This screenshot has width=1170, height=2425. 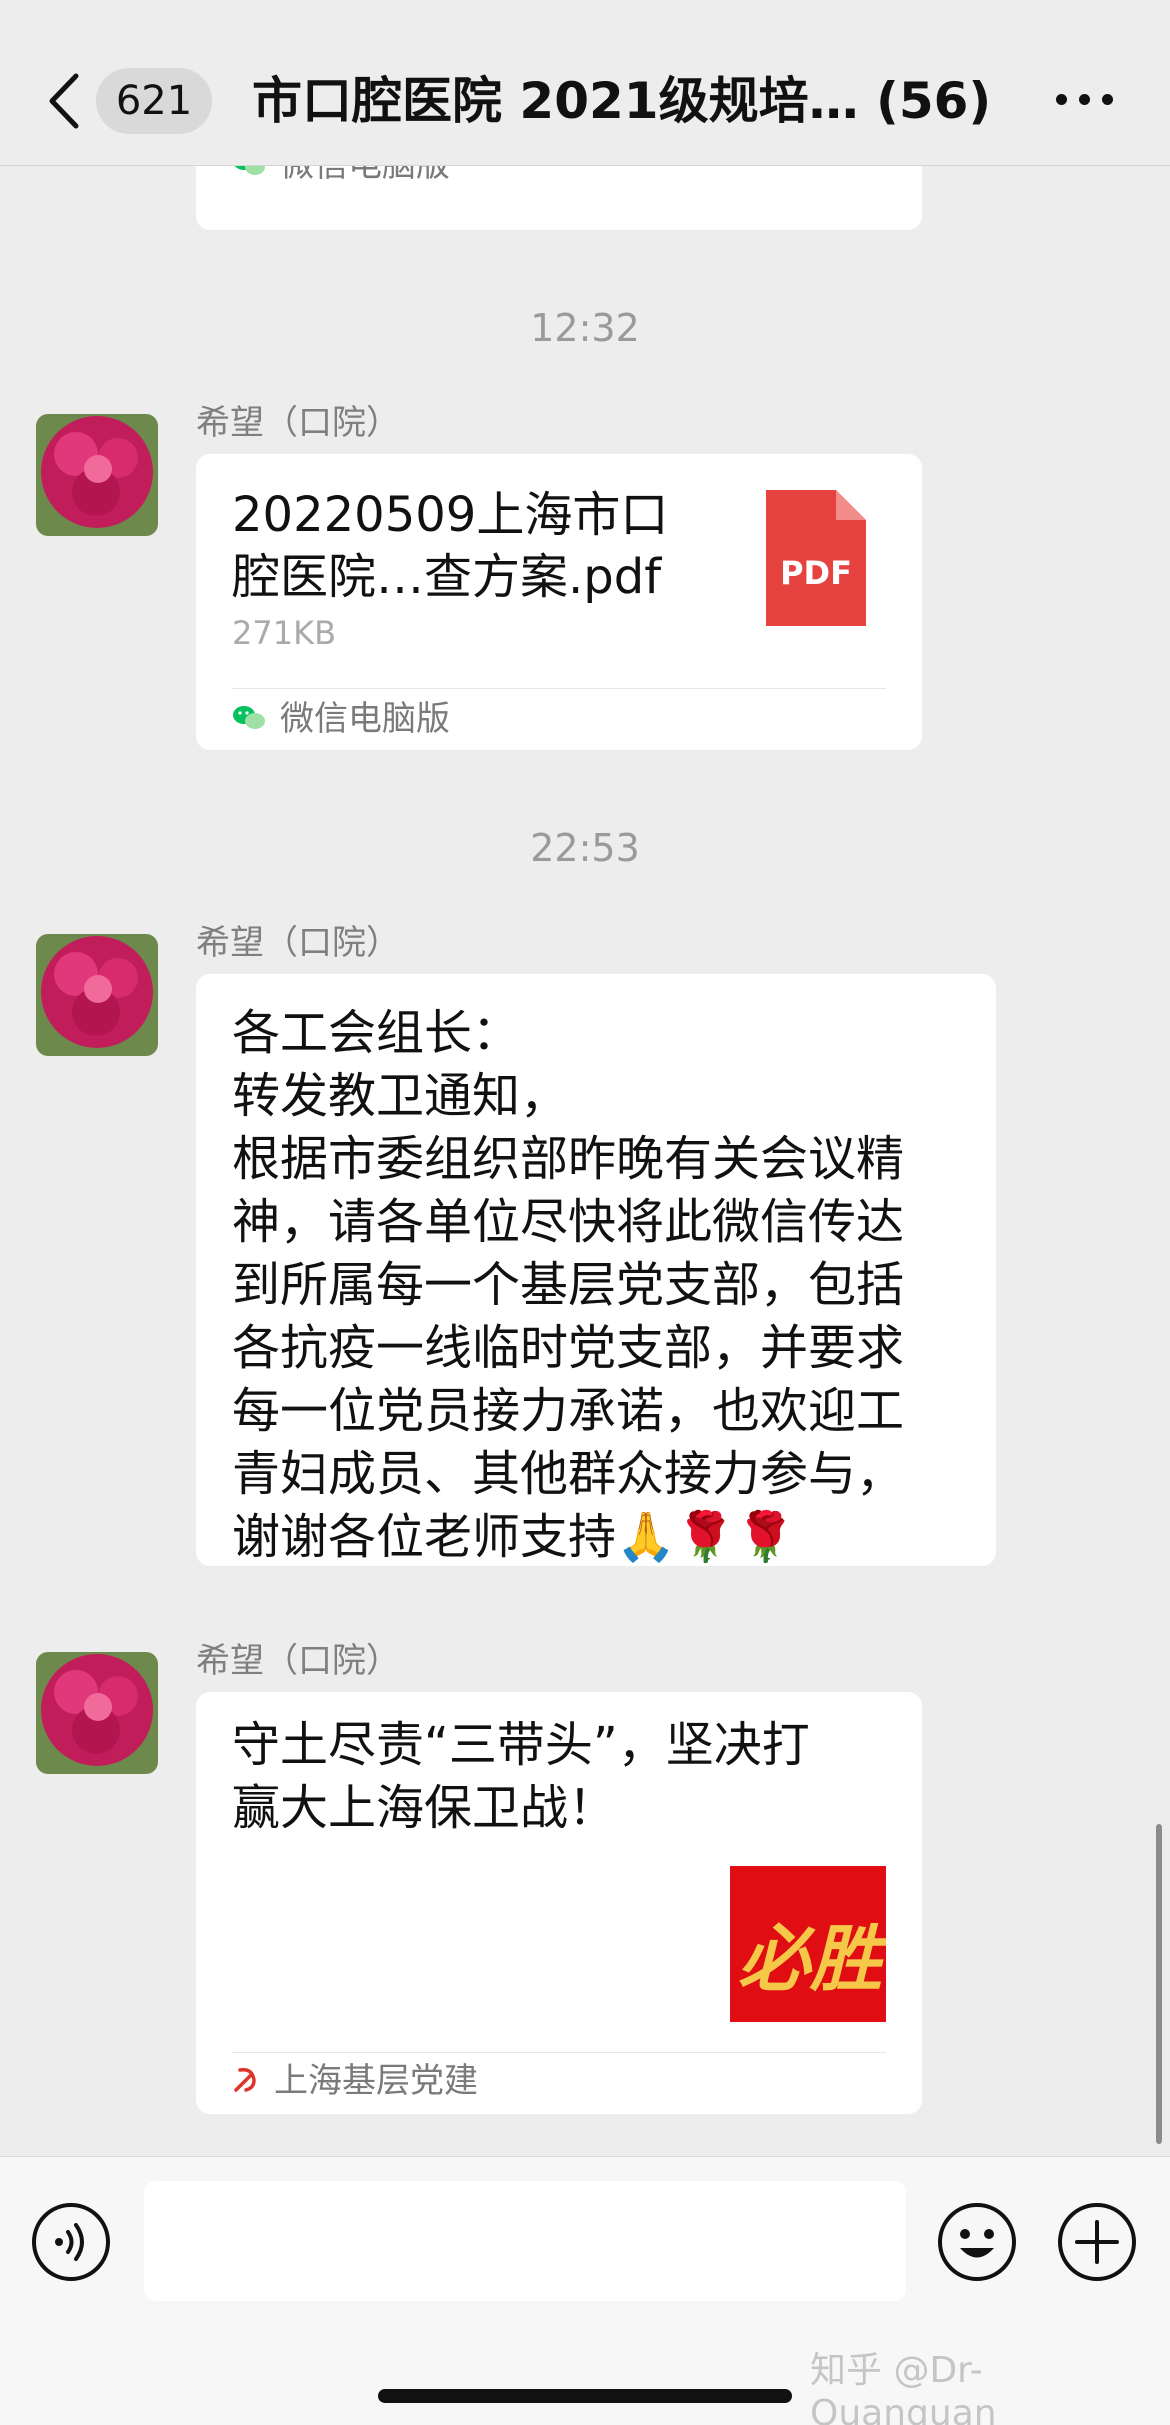 I want to click on scrollbar, so click(x=1159, y=1984).